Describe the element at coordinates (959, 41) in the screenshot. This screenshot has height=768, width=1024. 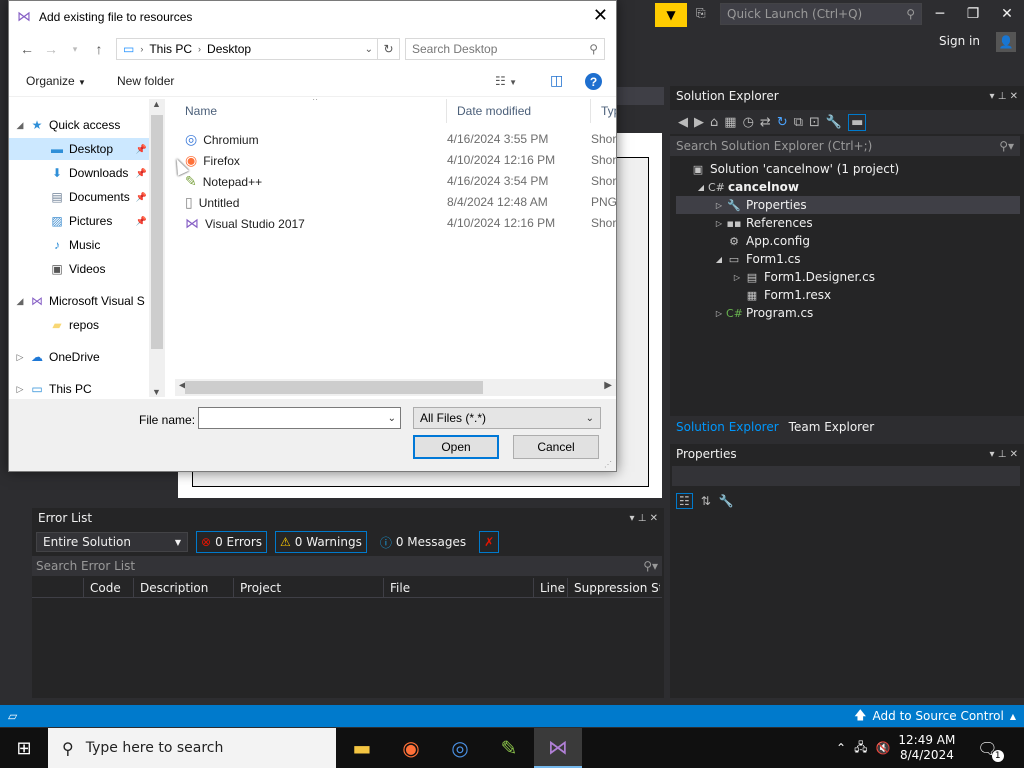
I see `sign-in-link: Sign in` at that location.